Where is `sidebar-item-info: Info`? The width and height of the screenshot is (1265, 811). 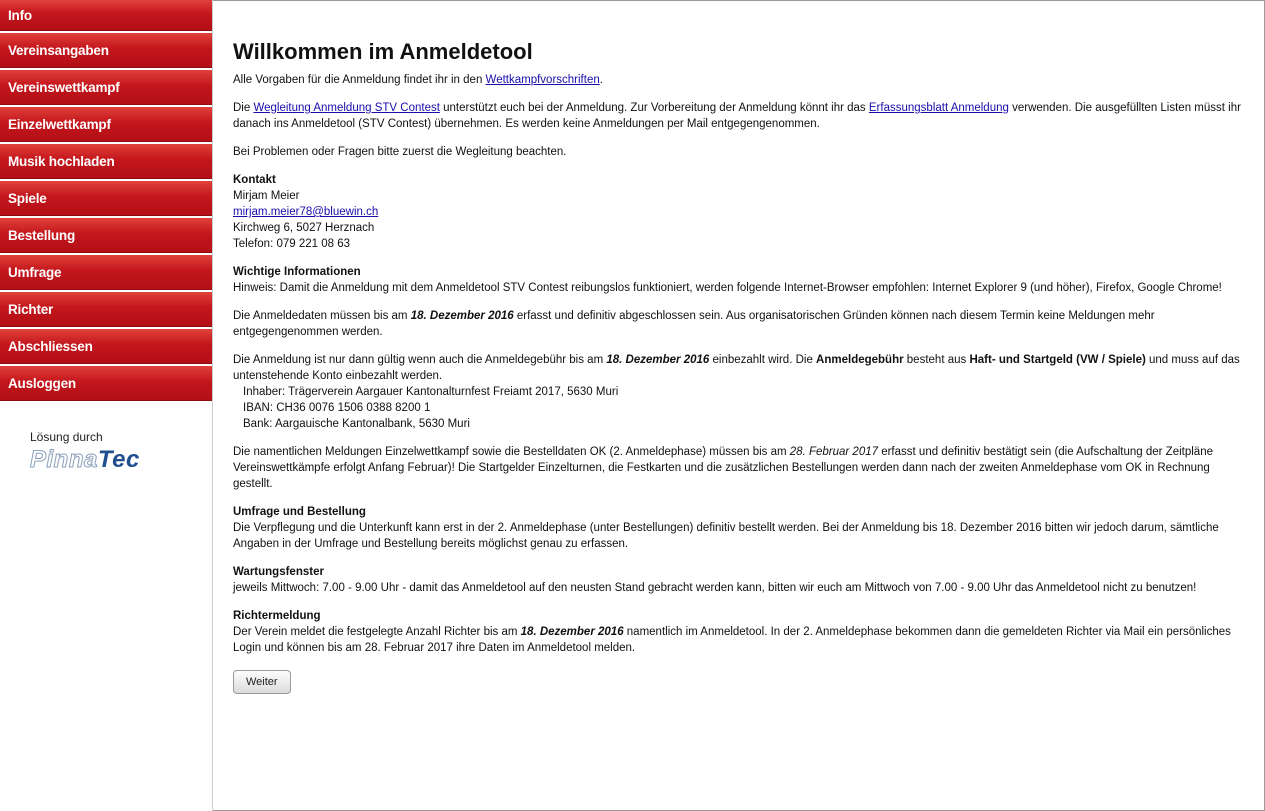
sidebar-item-info: Info is located at coordinates (106, 15).